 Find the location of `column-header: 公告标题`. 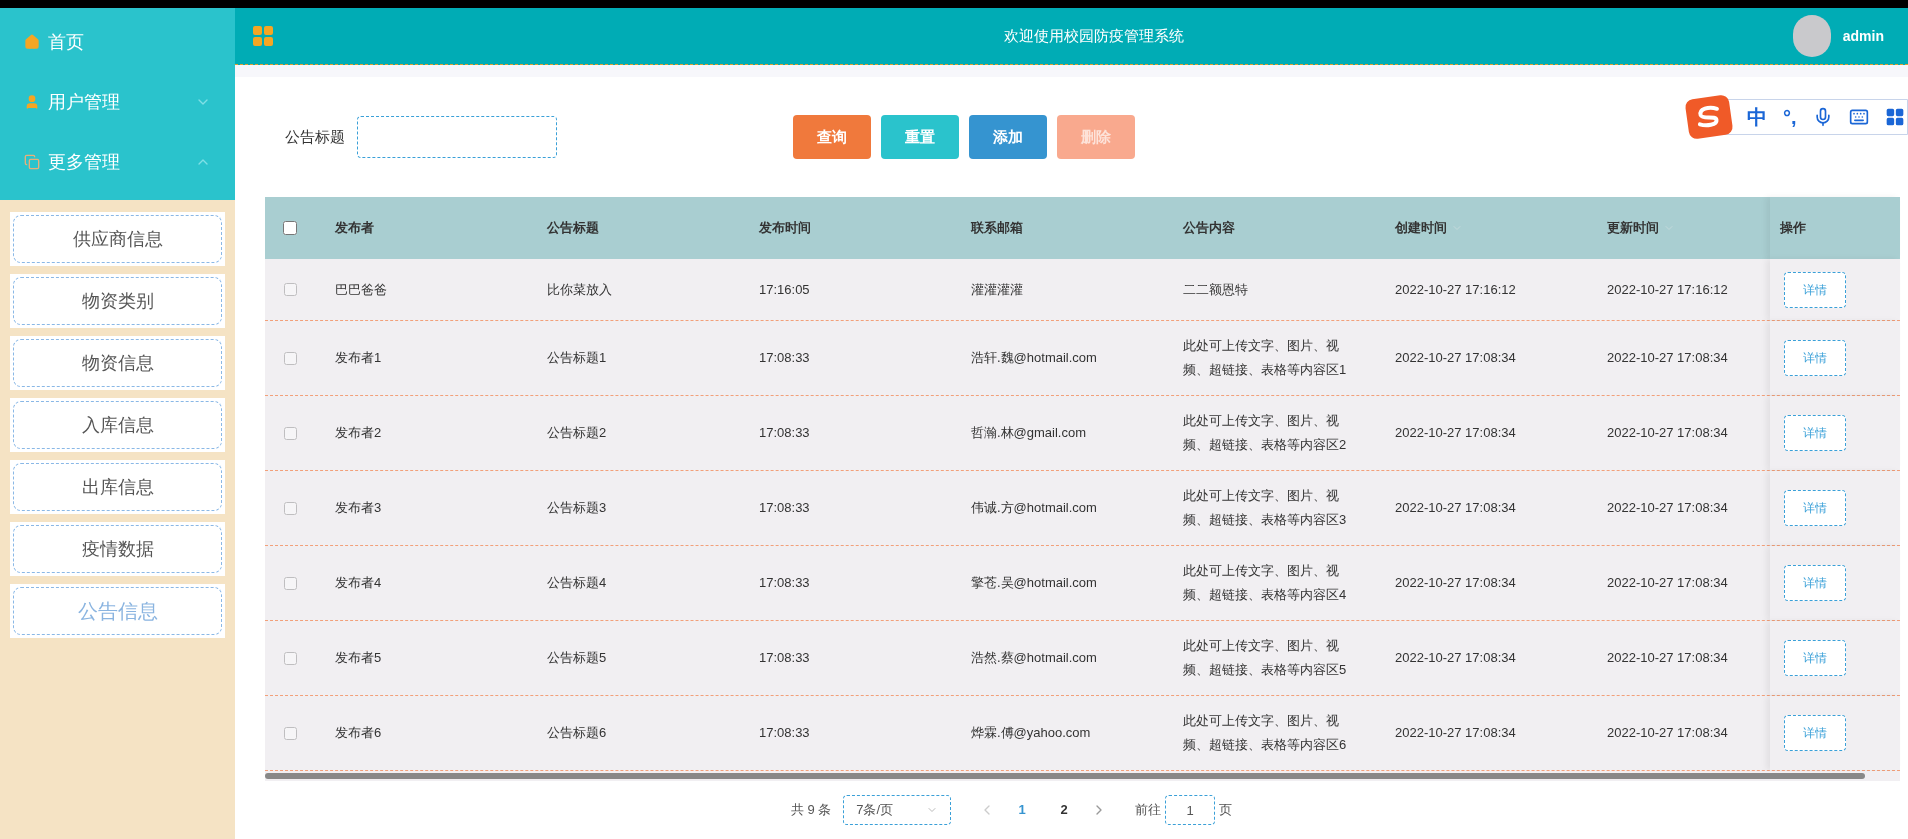

column-header: 公告标题 is located at coordinates (573, 228).